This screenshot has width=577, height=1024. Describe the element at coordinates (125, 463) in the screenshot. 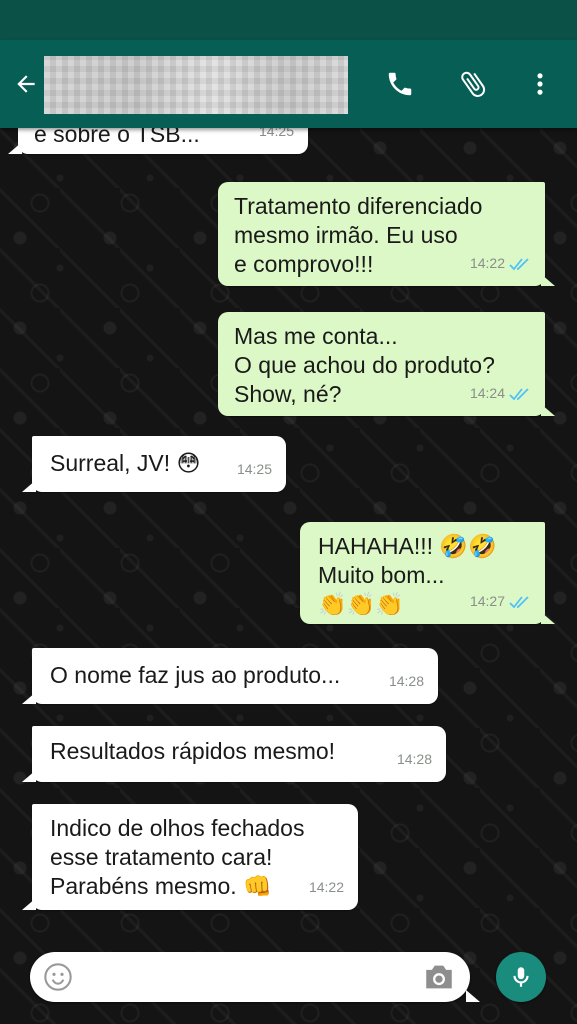

I see `message-text: Surreal, JV! 😳` at that location.